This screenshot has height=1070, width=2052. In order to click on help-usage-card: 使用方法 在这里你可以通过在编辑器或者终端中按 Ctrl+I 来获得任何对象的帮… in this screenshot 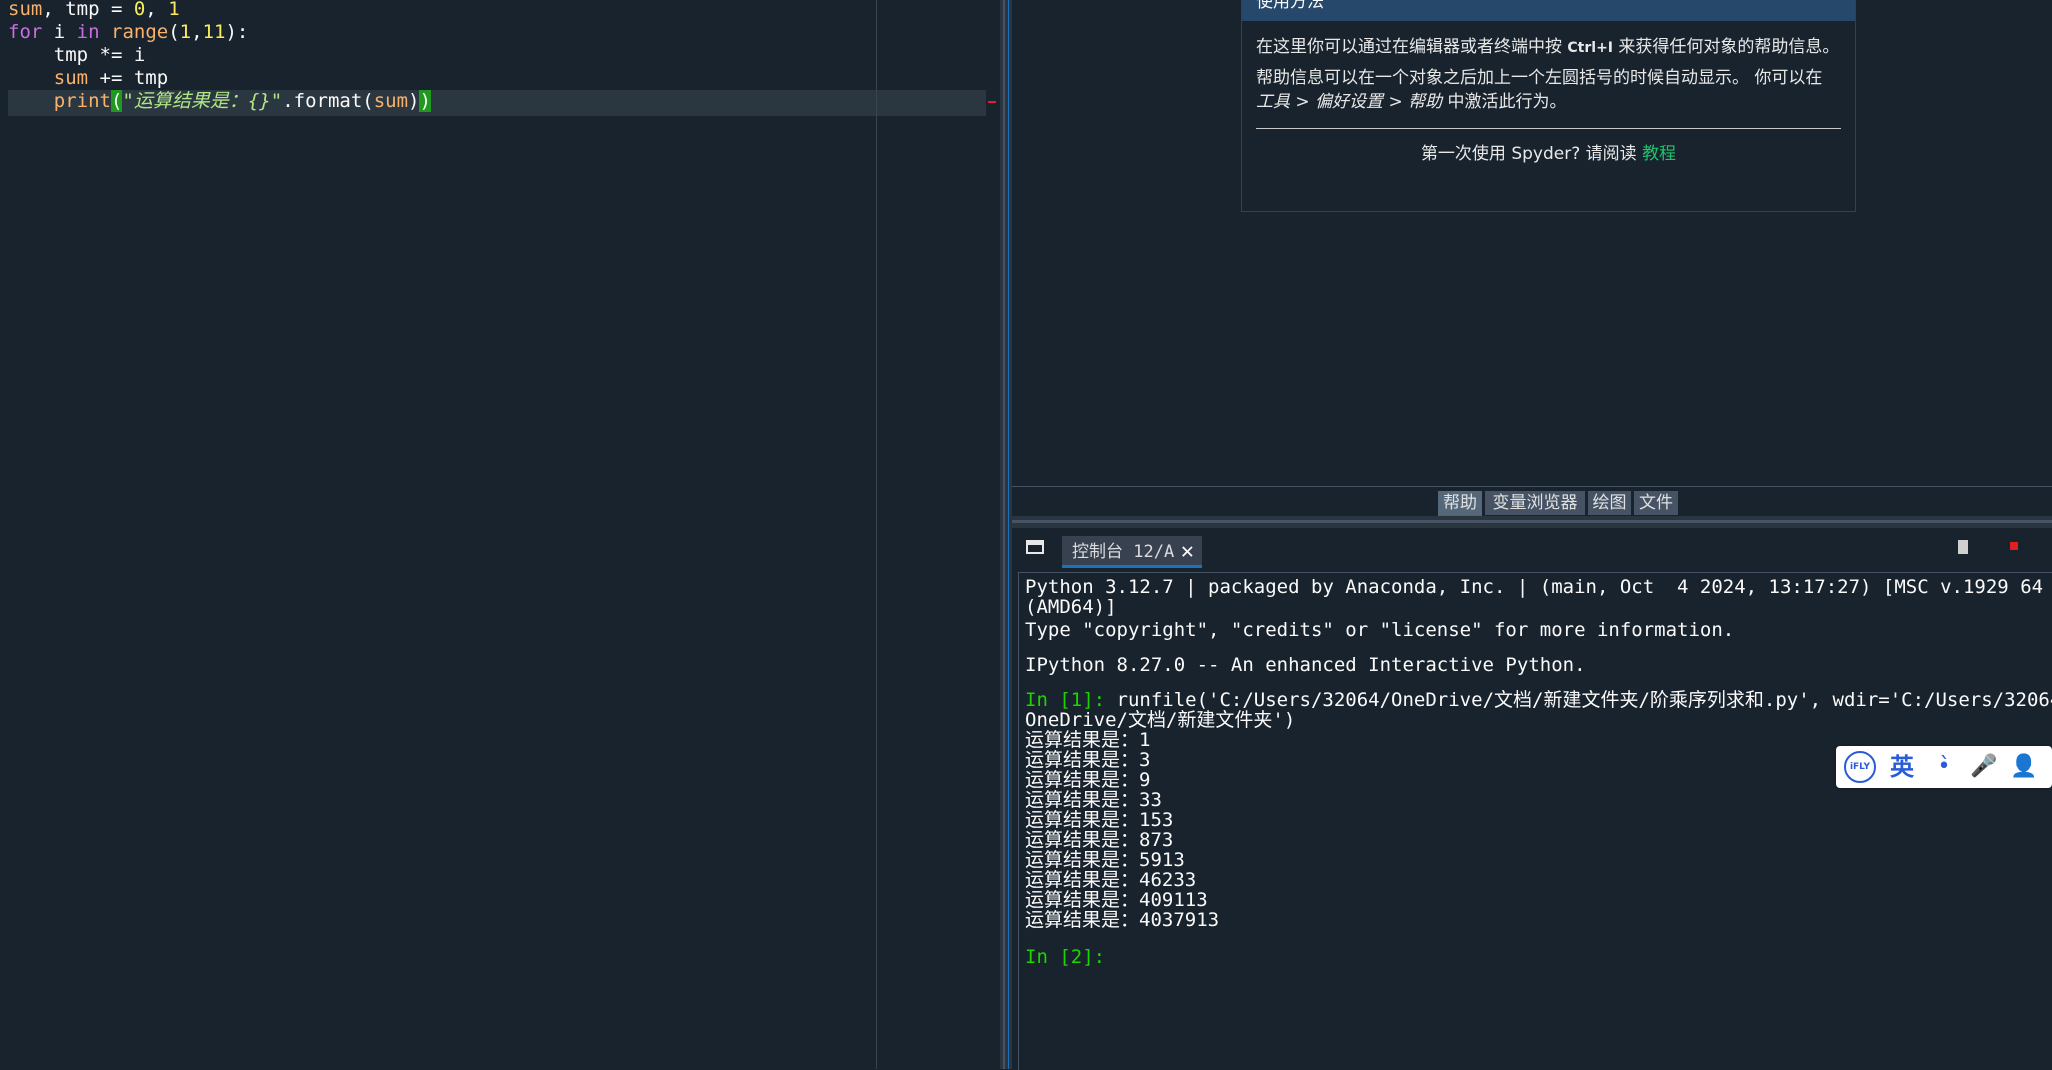, I will do `click(1548, 106)`.